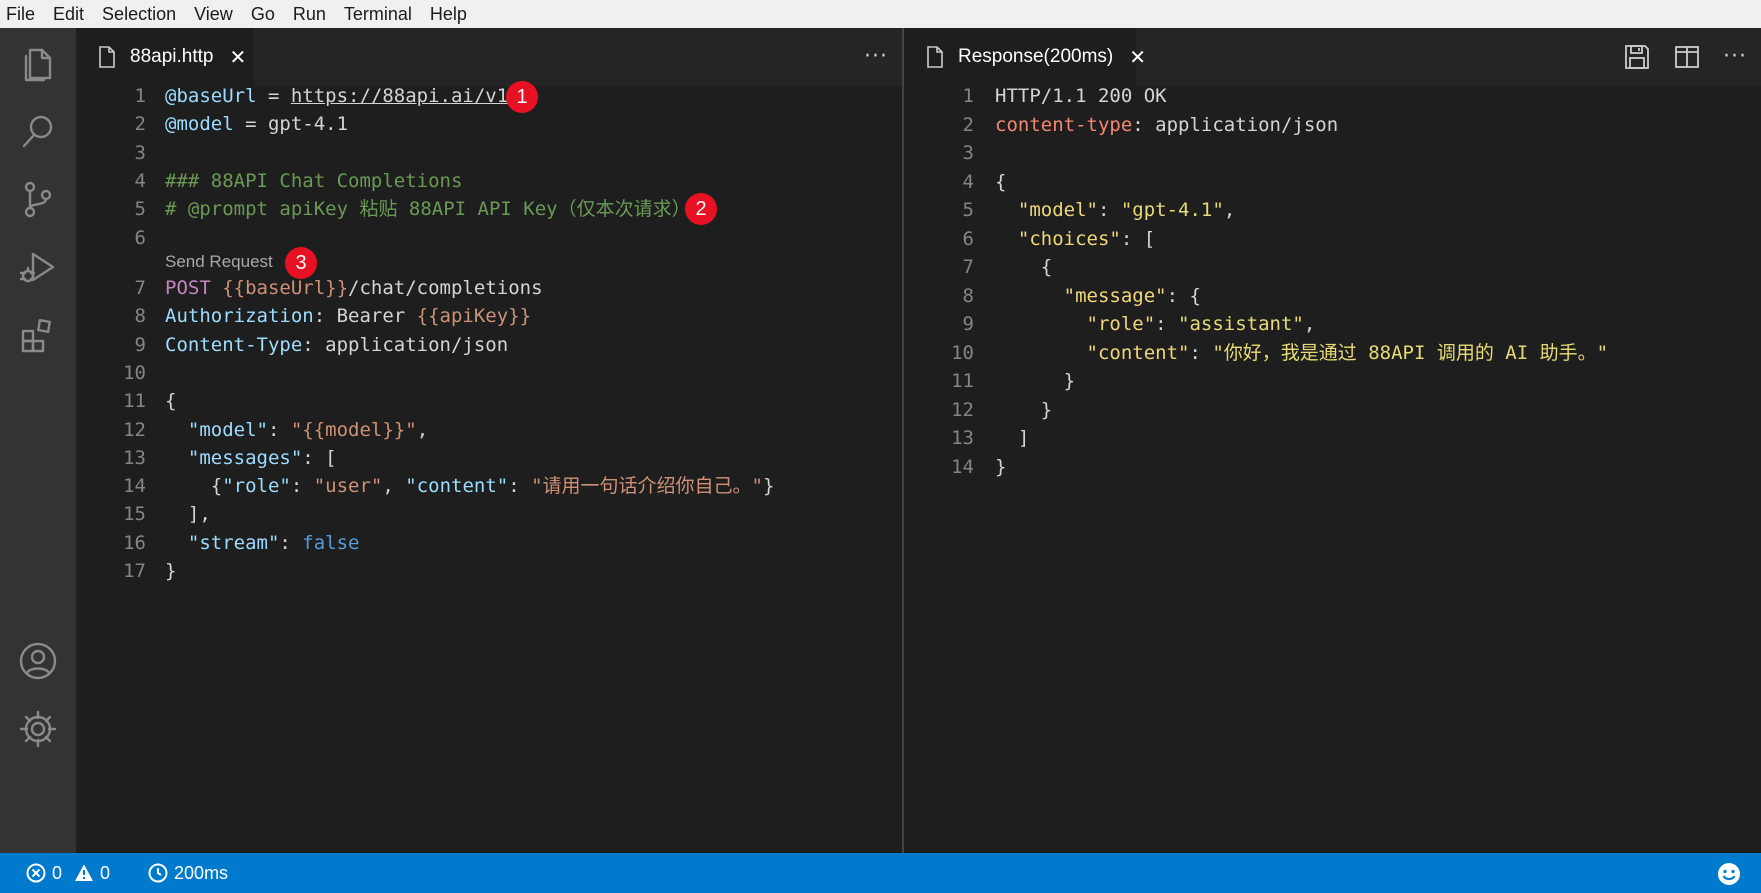  Describe the element at coordinates (38, 63) in the screenshot. I see `explorer-icon` at that location.